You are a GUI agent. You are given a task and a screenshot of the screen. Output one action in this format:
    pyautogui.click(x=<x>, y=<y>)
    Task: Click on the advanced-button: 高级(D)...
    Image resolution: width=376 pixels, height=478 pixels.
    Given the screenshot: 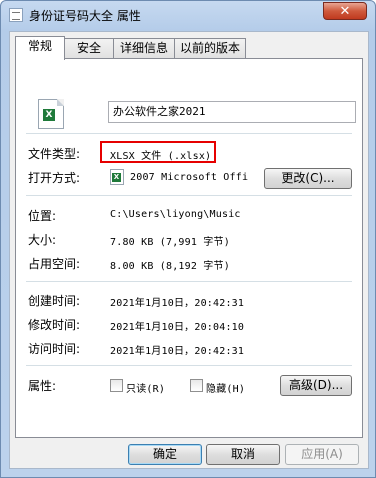 What is the action you would take?
    pyautogui.click(x=316, y=385)
    